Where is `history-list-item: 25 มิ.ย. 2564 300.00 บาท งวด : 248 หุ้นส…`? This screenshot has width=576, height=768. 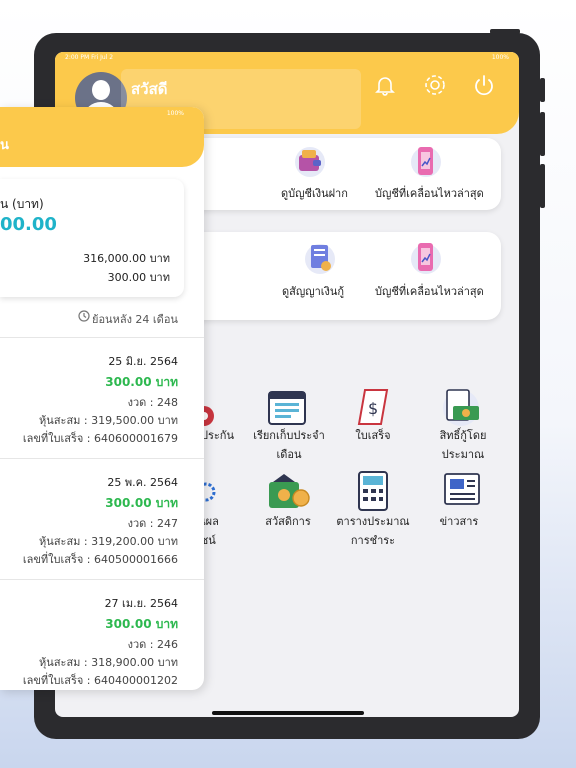
history-list-item: 25 มิ.ย. 2564 300.00 บาท งวด : 248 หุ้นส… is located at coordinates (102, 397).